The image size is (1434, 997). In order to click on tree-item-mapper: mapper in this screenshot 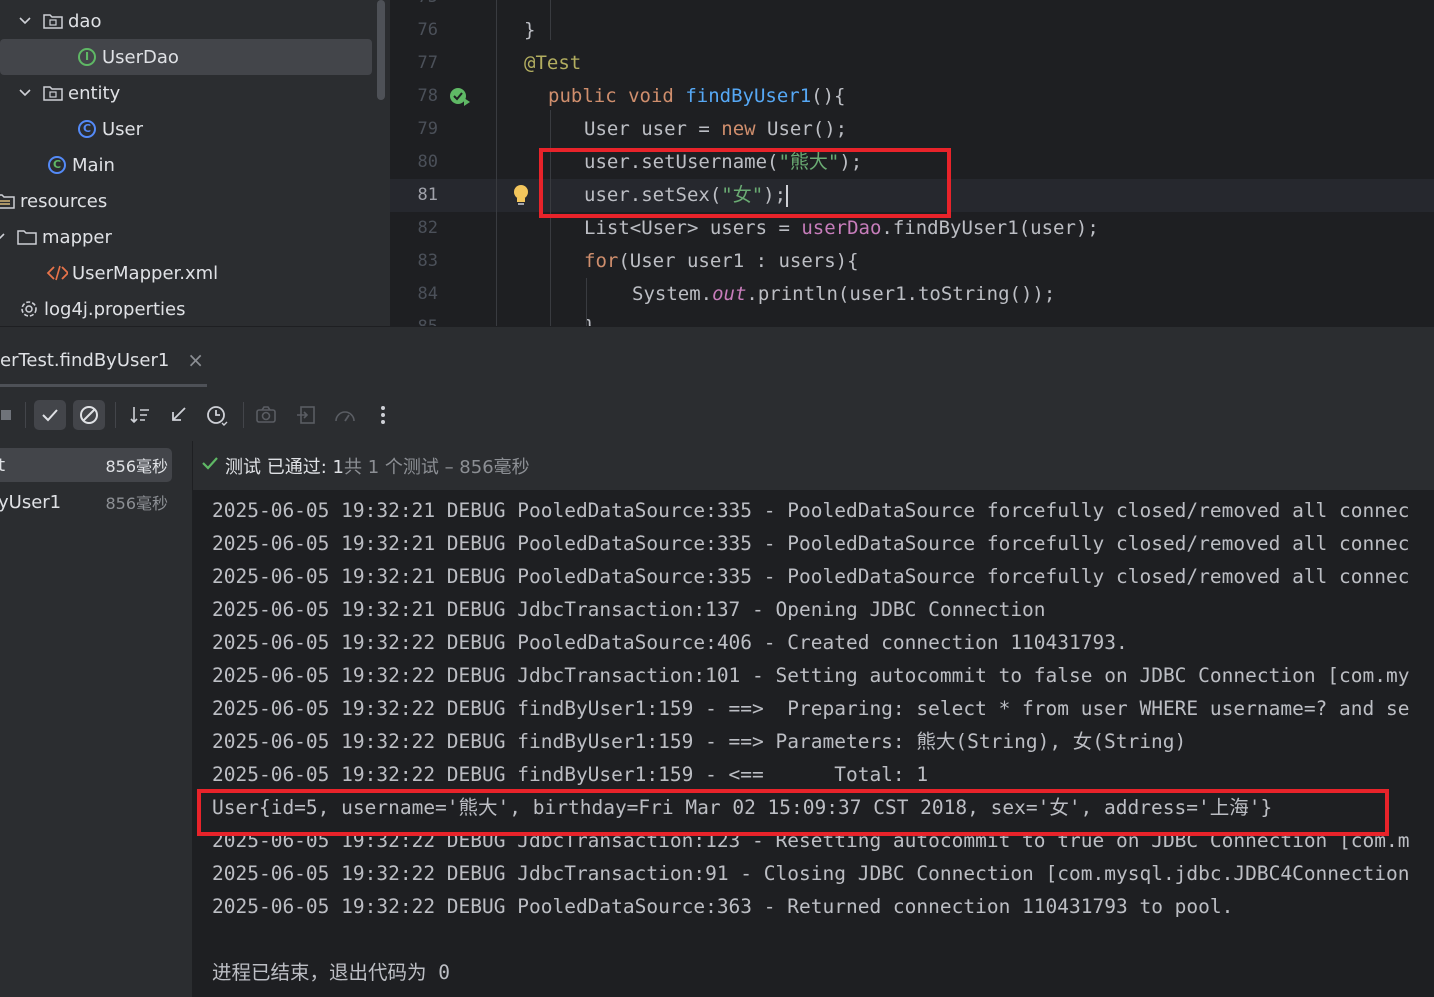, I will do `click(56, 237)`.